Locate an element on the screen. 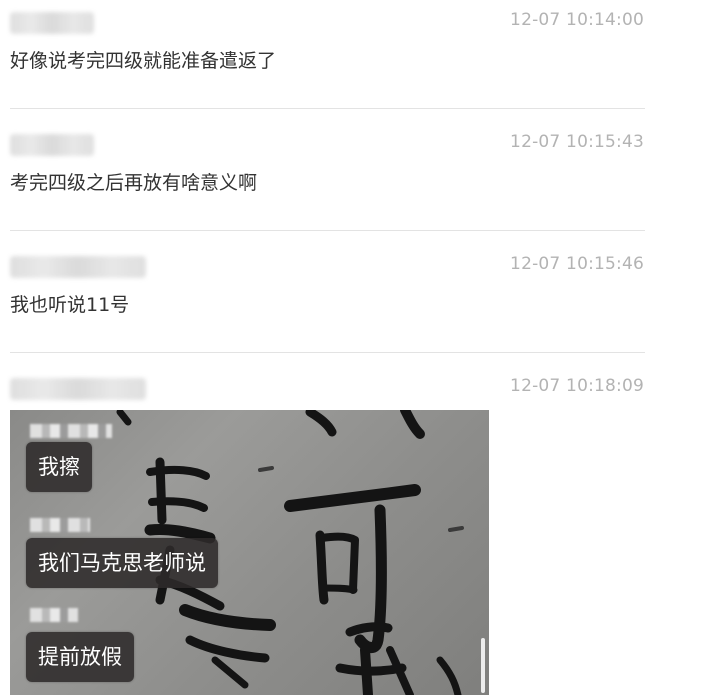 Image resolution: width=704 pixels, height=695 pixels. comment-time: 12-07 10:15:46 is located at coordinates (577, 264).